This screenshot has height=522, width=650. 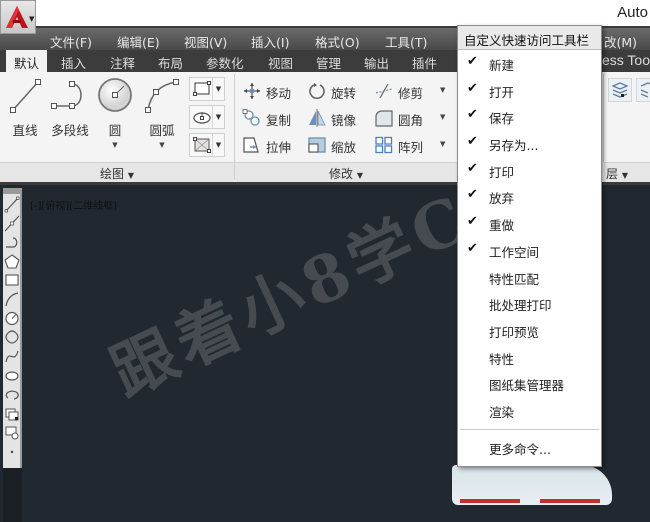 I want to click on toolbar-grip, so click(x=11, y=191).